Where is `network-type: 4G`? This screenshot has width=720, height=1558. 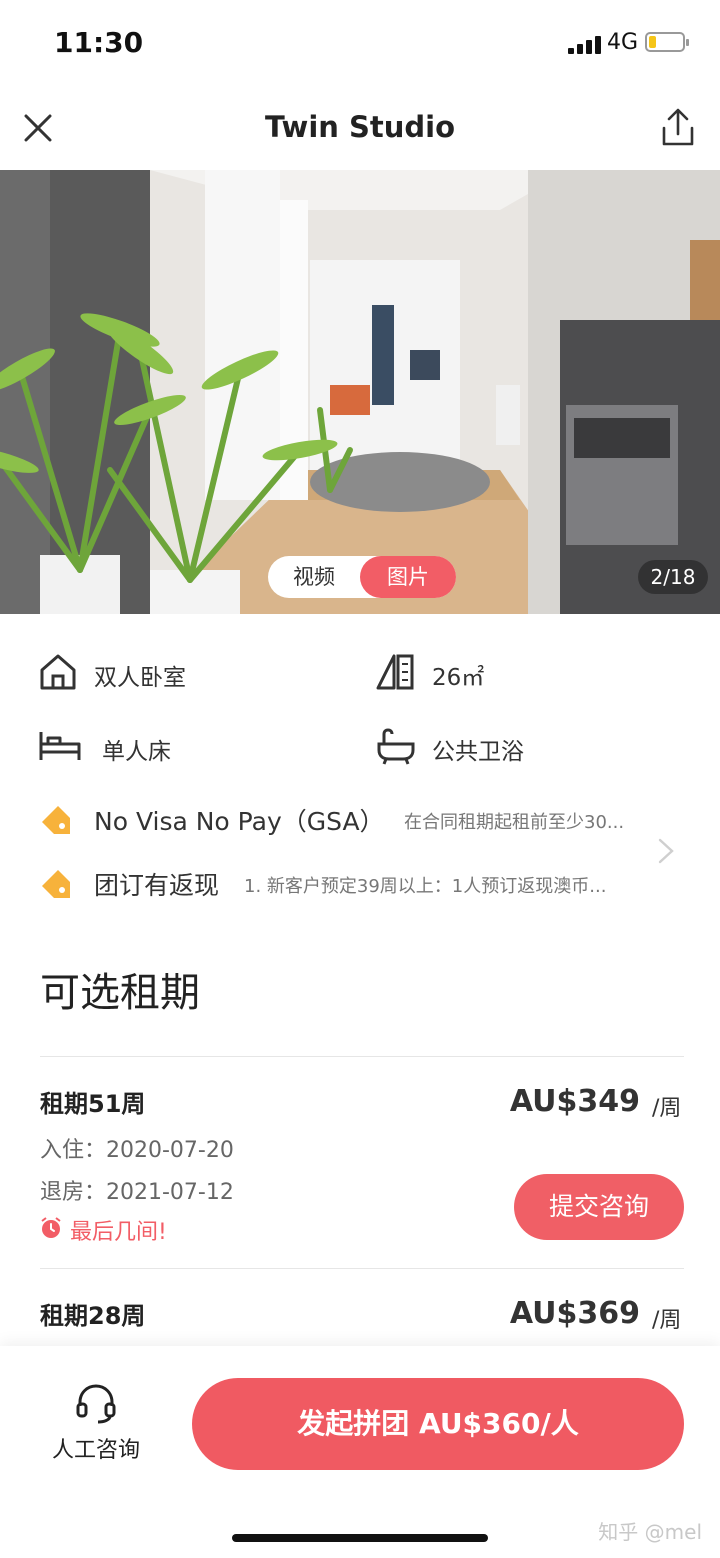 network-type: 4G is located at coordinates (623, 42).